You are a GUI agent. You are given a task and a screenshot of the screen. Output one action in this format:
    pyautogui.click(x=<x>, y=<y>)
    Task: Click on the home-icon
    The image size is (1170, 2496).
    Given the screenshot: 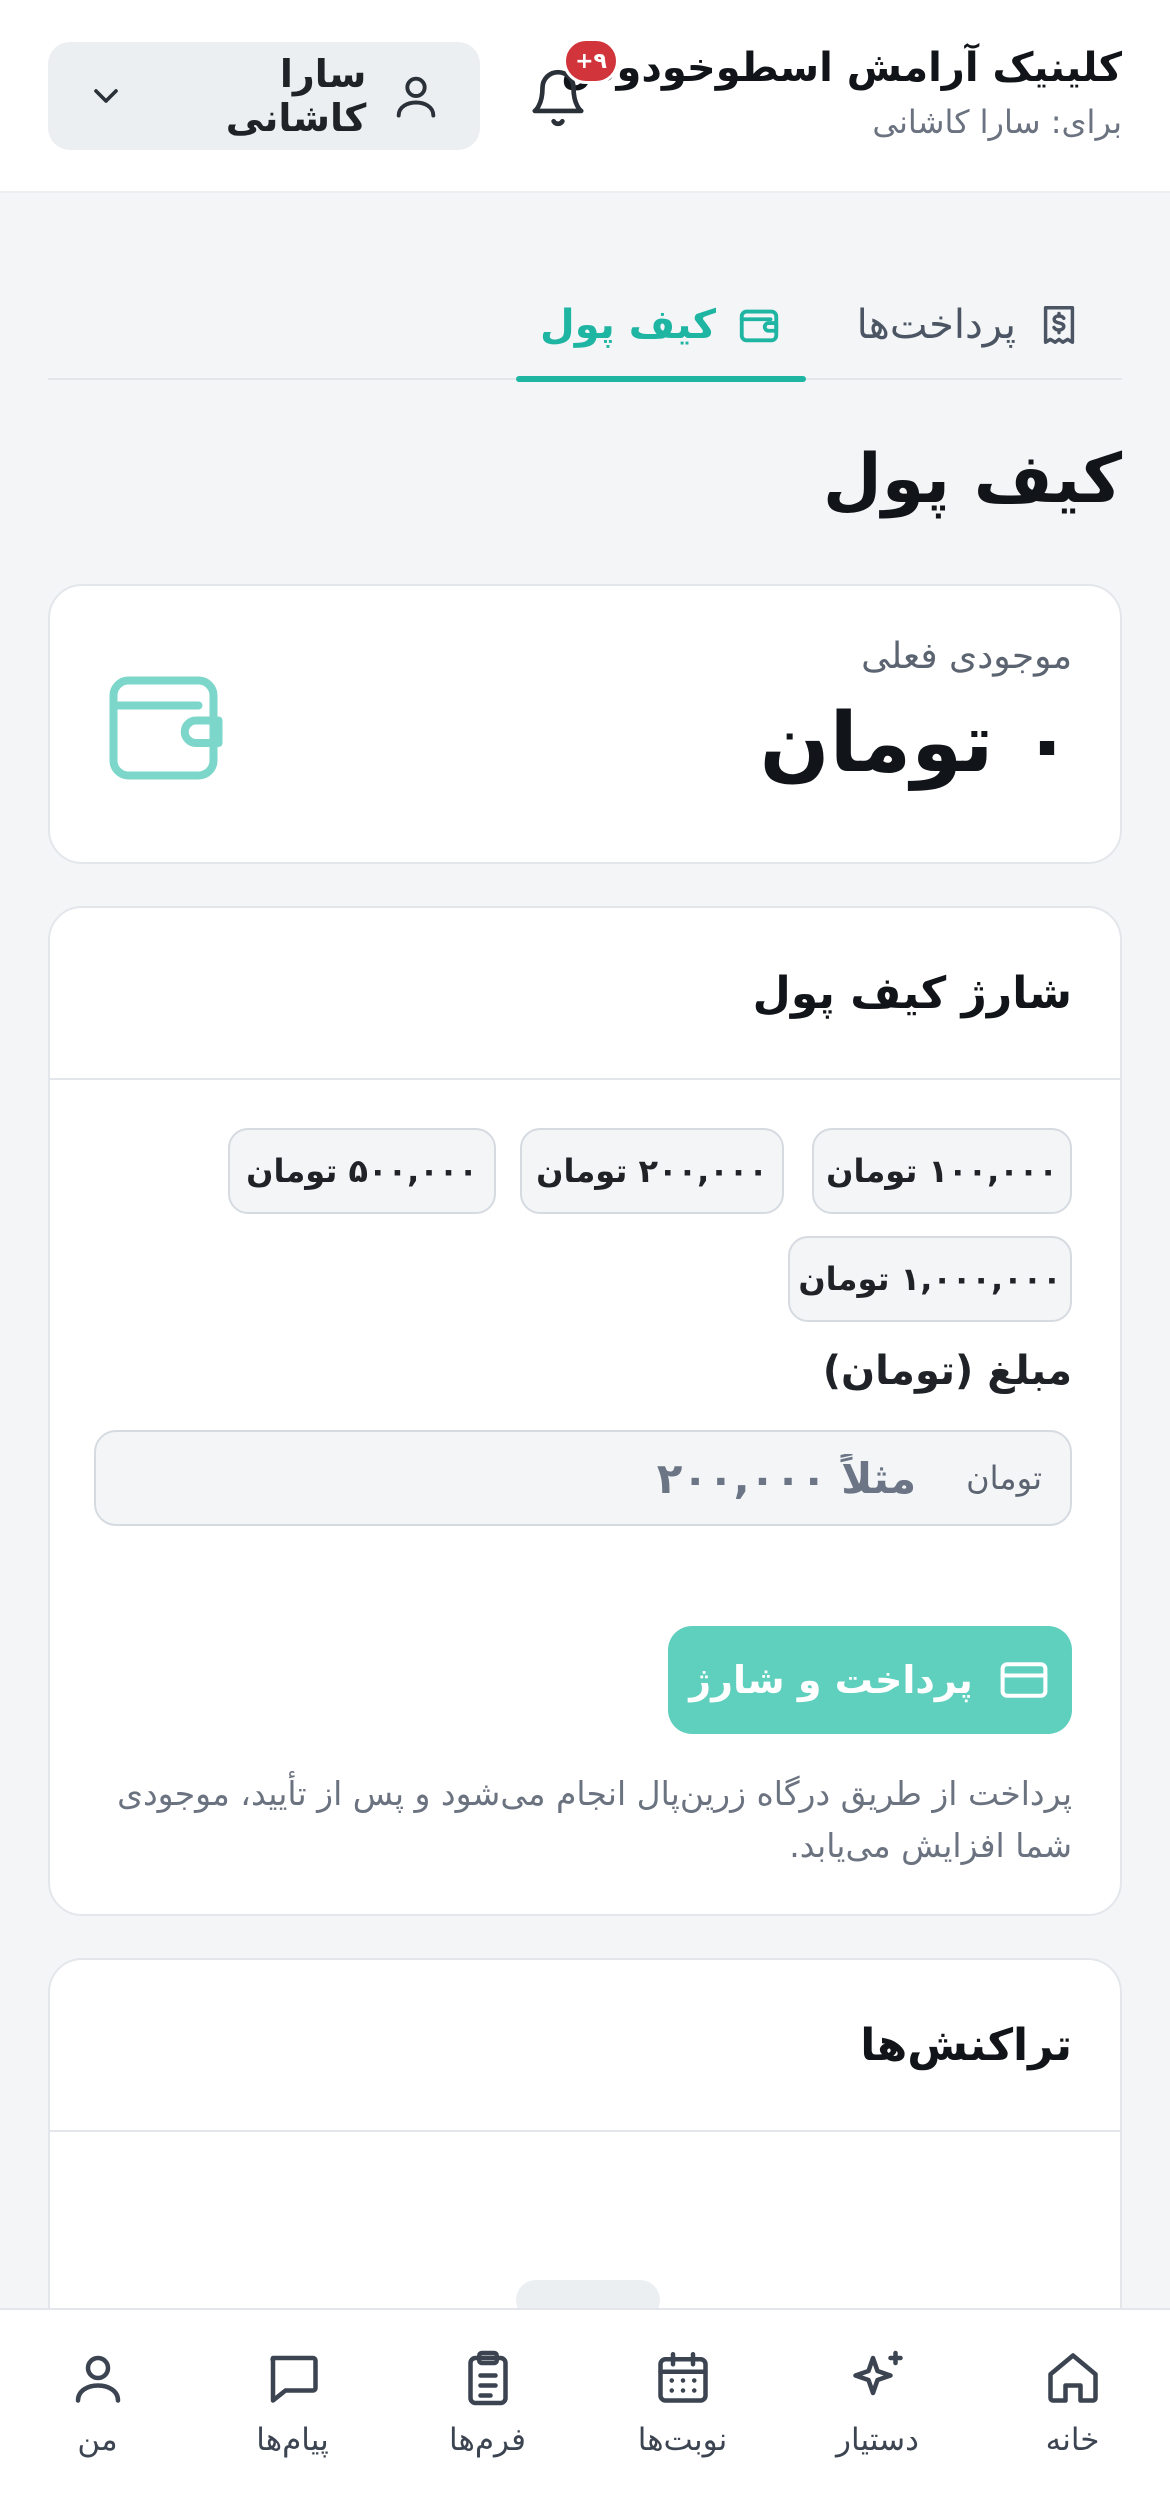 What is the action you would take?
    pyautogui.click(x=1072, y=2378)
    